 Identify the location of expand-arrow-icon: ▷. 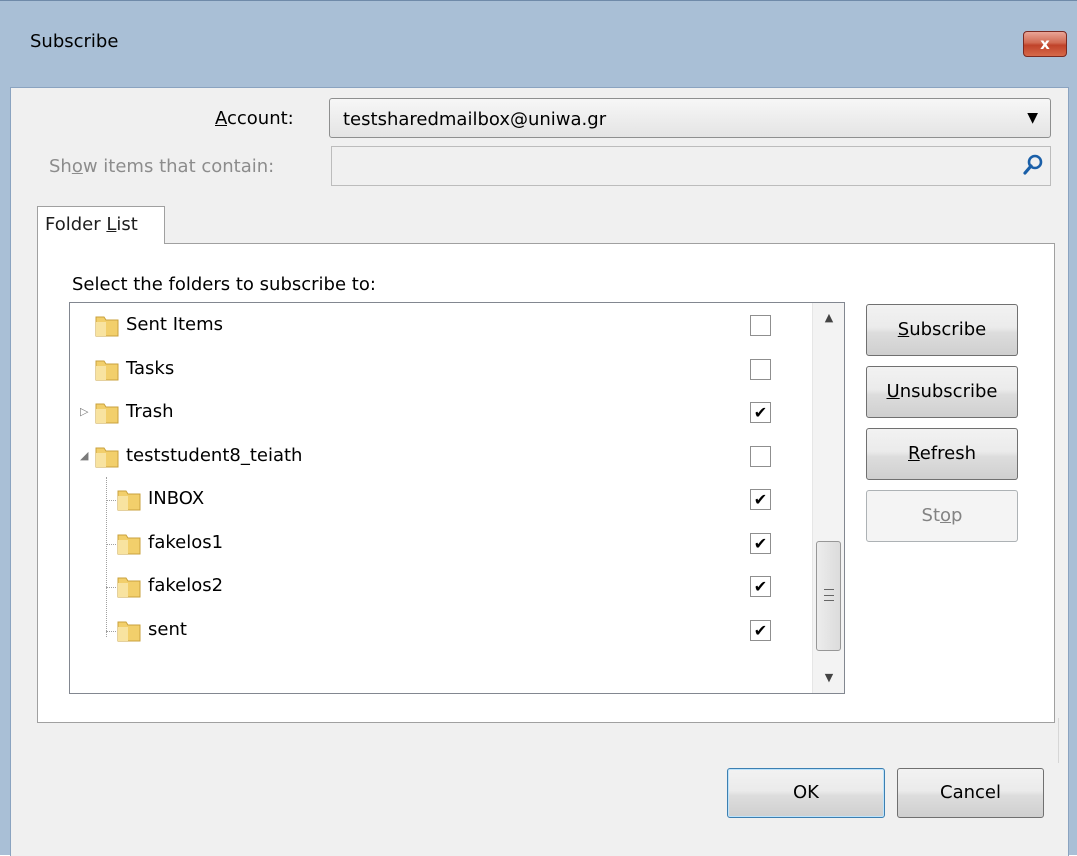
(84, 411).